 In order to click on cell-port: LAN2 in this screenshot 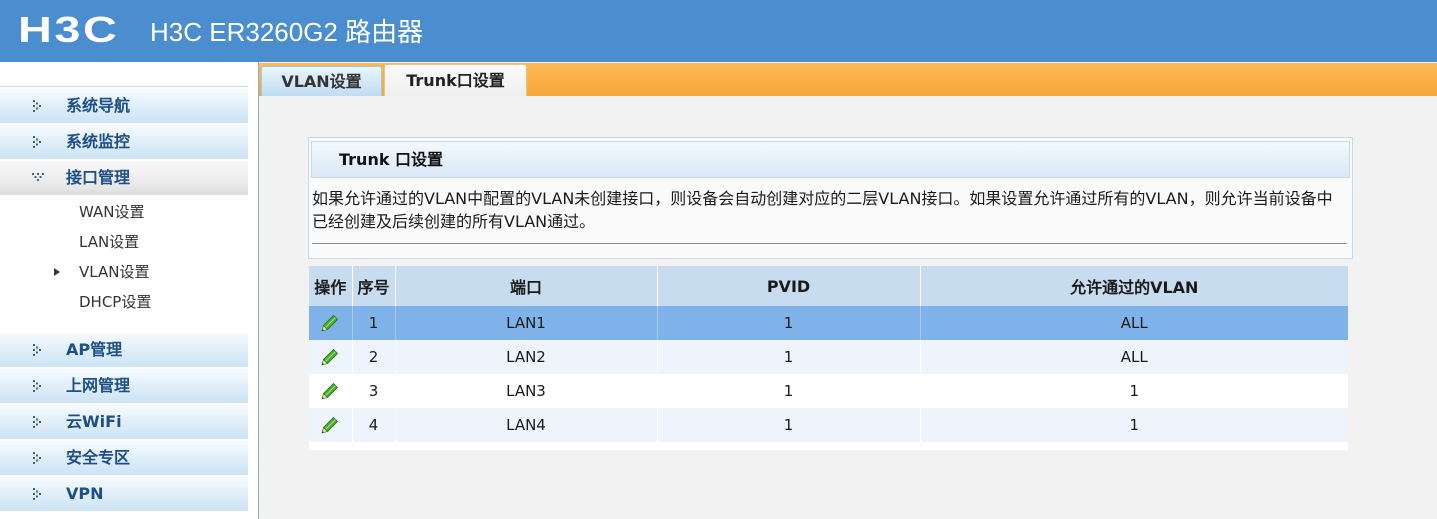, I will do `click(526, 357)`.